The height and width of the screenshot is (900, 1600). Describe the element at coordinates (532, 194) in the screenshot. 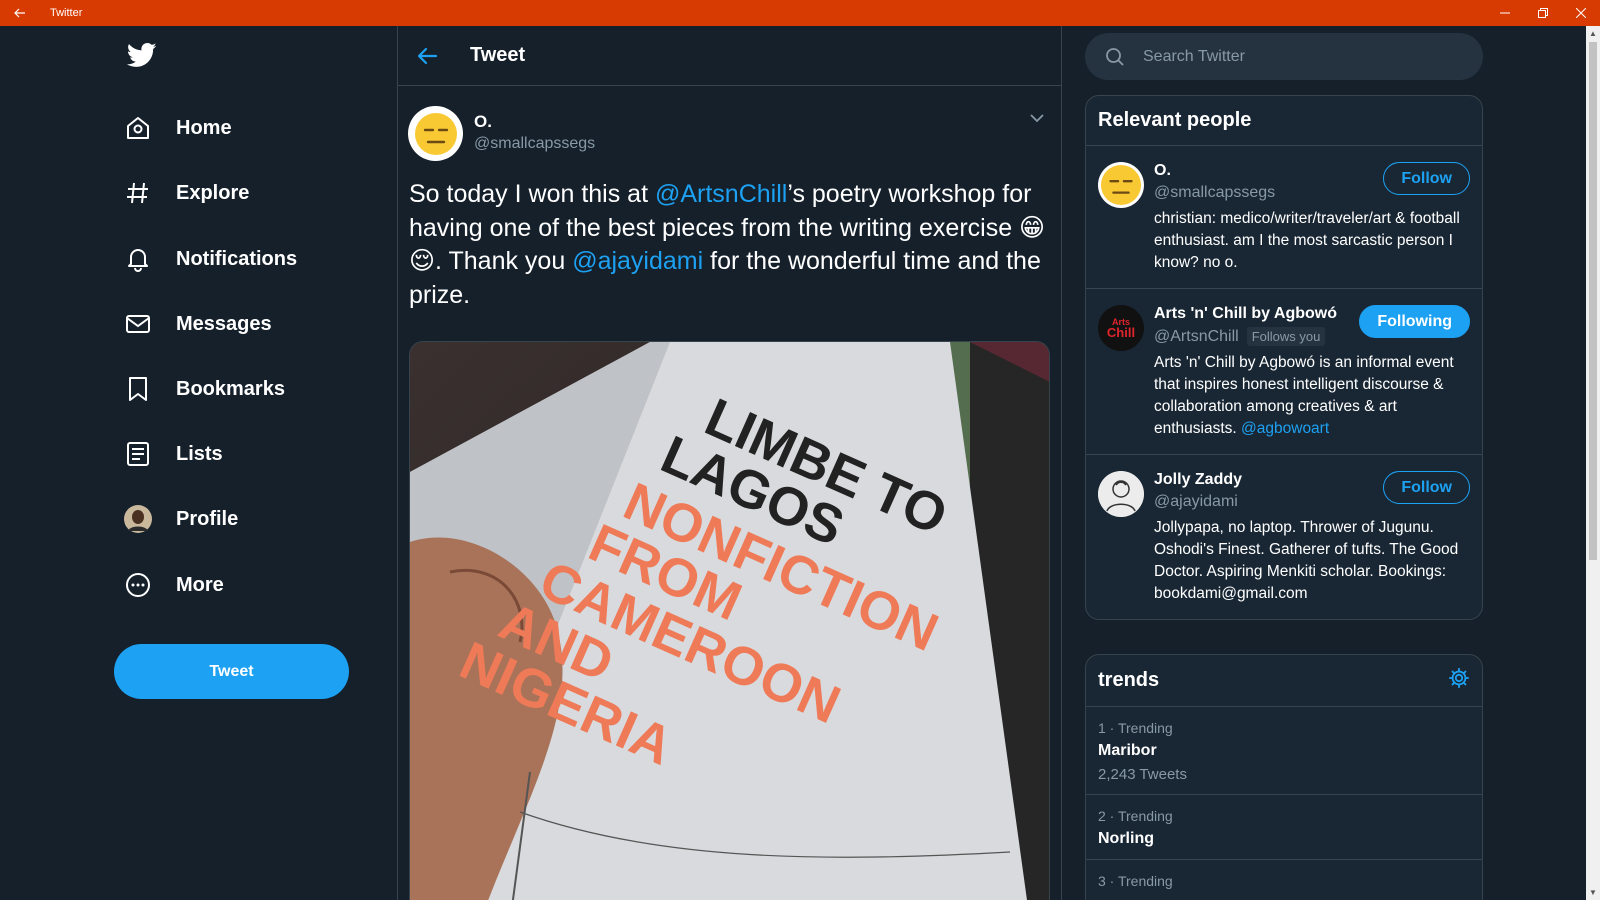

I see `tweet-text-part: So today I won this at` at that location.